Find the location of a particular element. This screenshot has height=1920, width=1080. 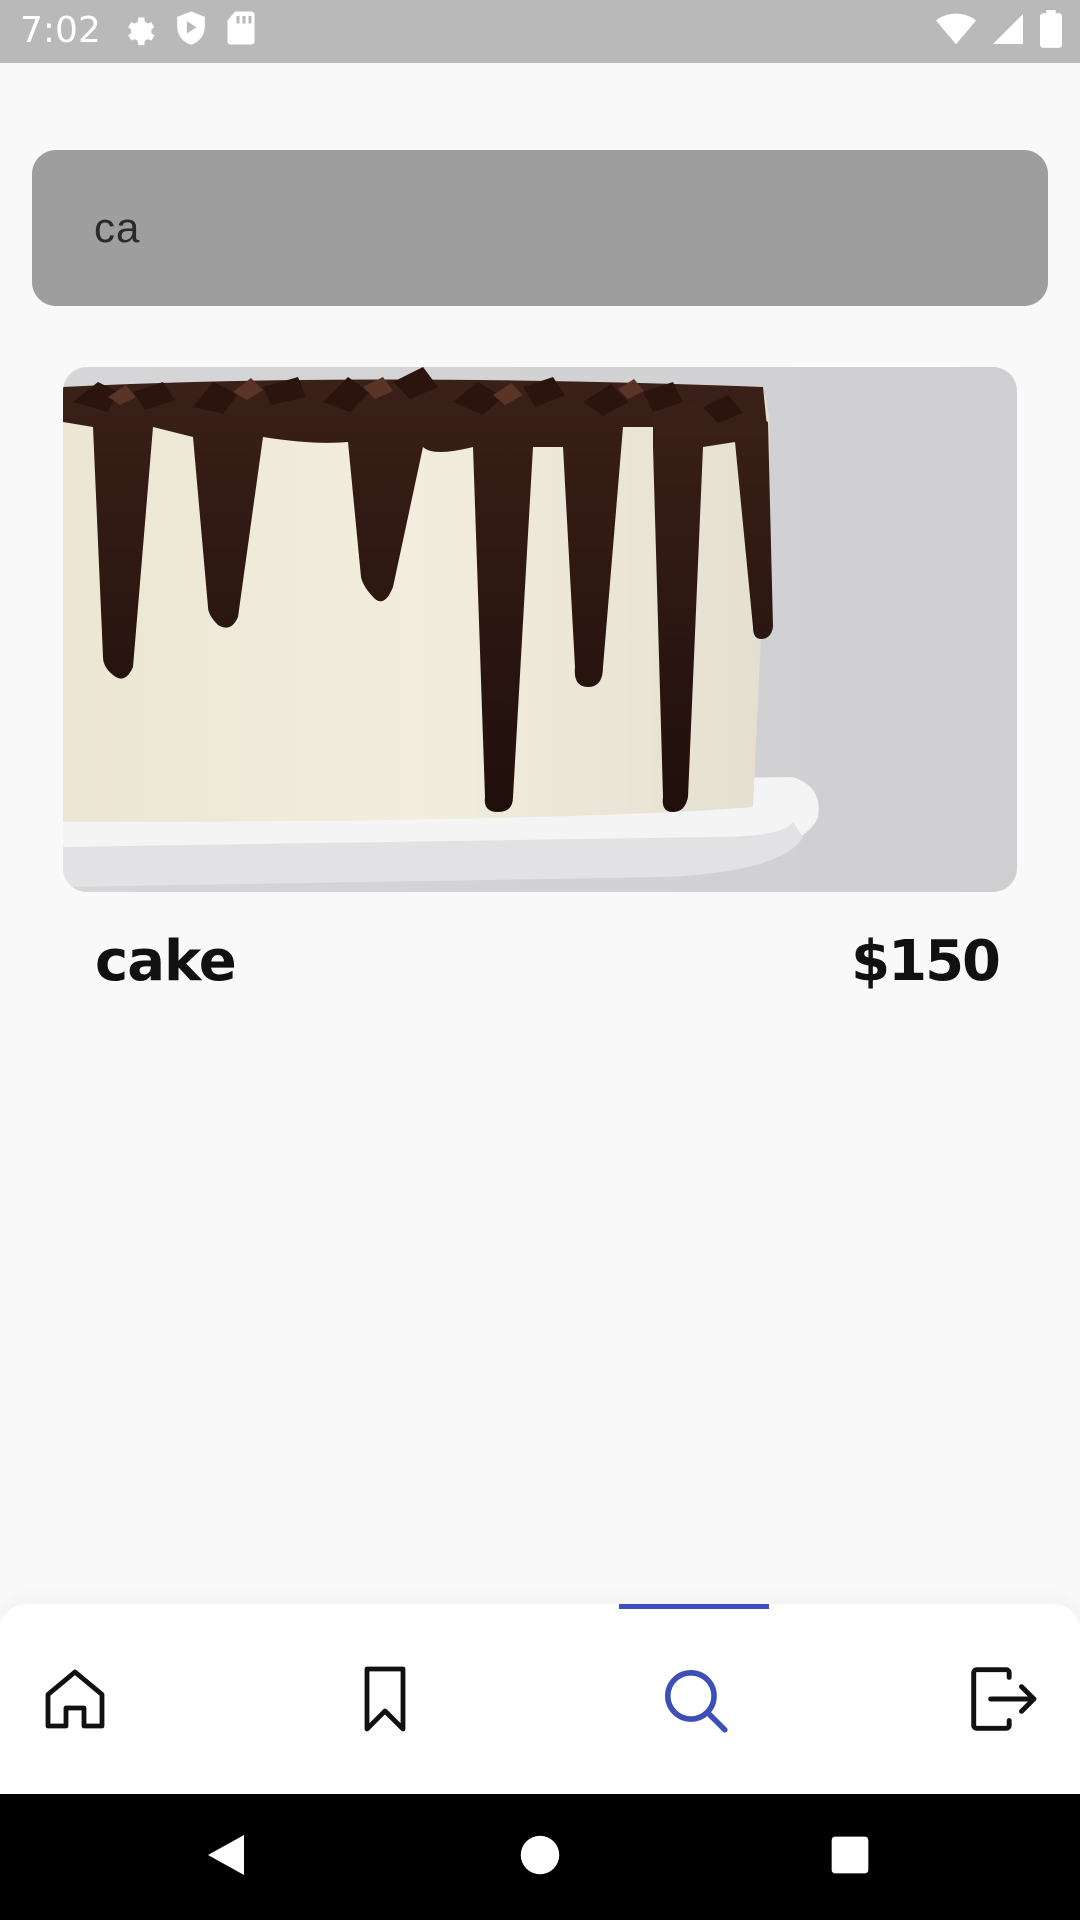

home-button is located at coordinates (540, 1857).